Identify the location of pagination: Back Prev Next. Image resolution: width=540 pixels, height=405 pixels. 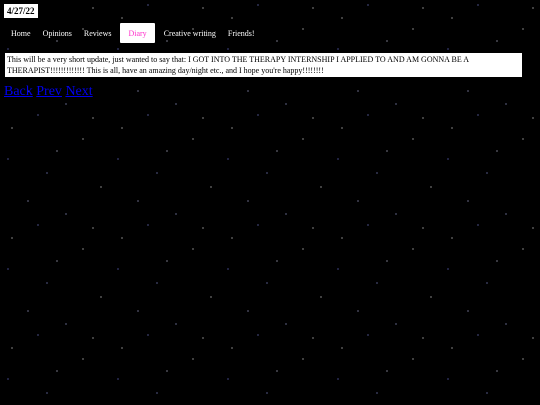
(48, 92).